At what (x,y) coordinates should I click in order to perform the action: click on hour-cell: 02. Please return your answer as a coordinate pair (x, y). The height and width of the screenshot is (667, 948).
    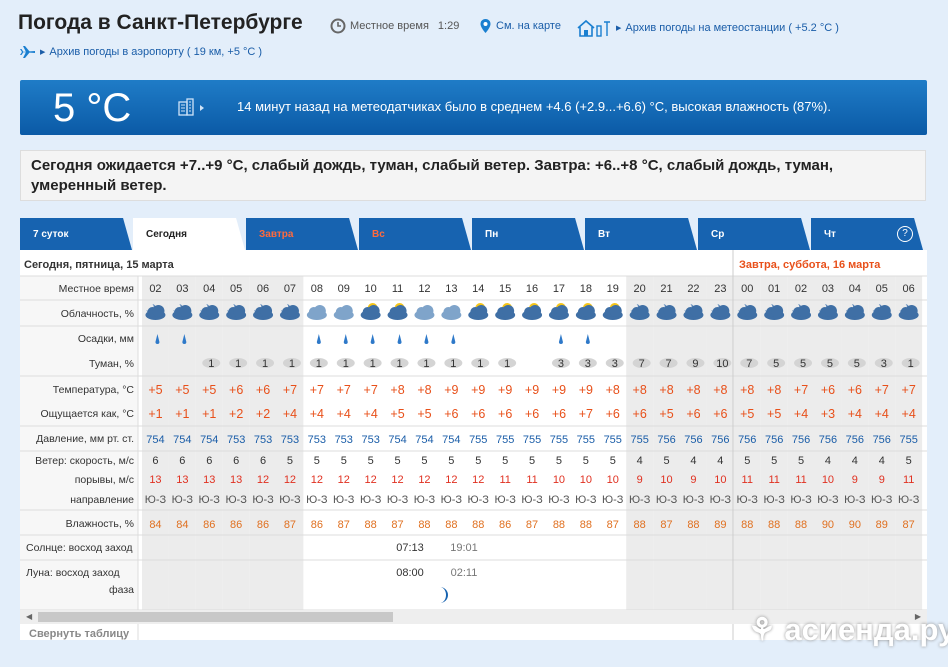
    Looking at the image, I should click on (801, 289).